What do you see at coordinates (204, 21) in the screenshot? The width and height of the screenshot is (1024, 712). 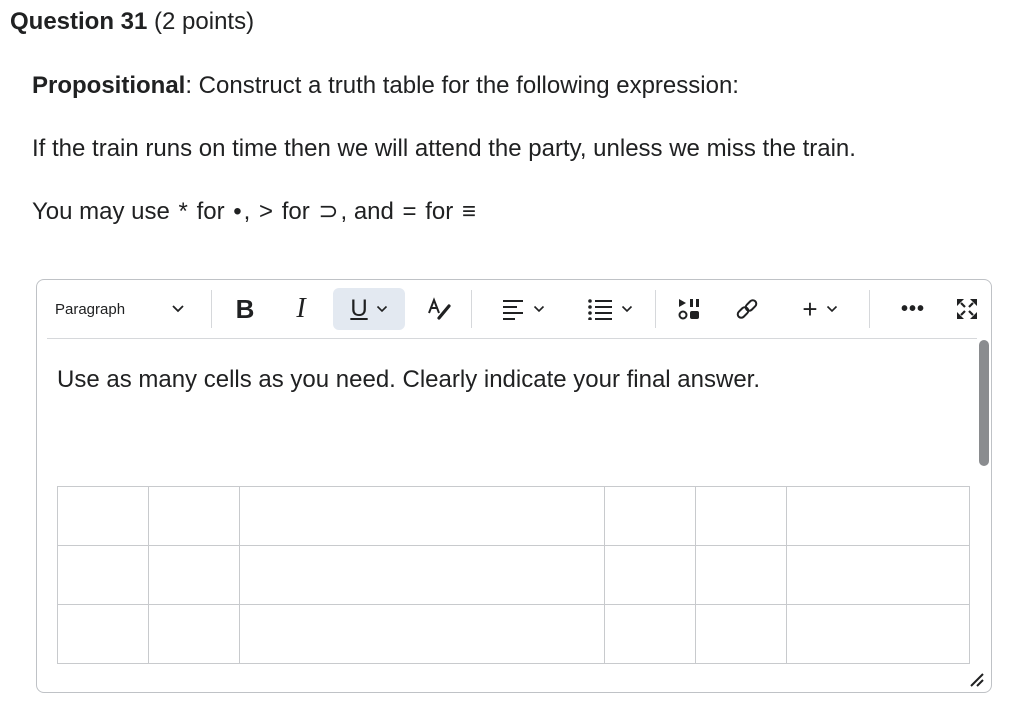 I see `question-points: (2 points)` at bounding box center [204, 21].